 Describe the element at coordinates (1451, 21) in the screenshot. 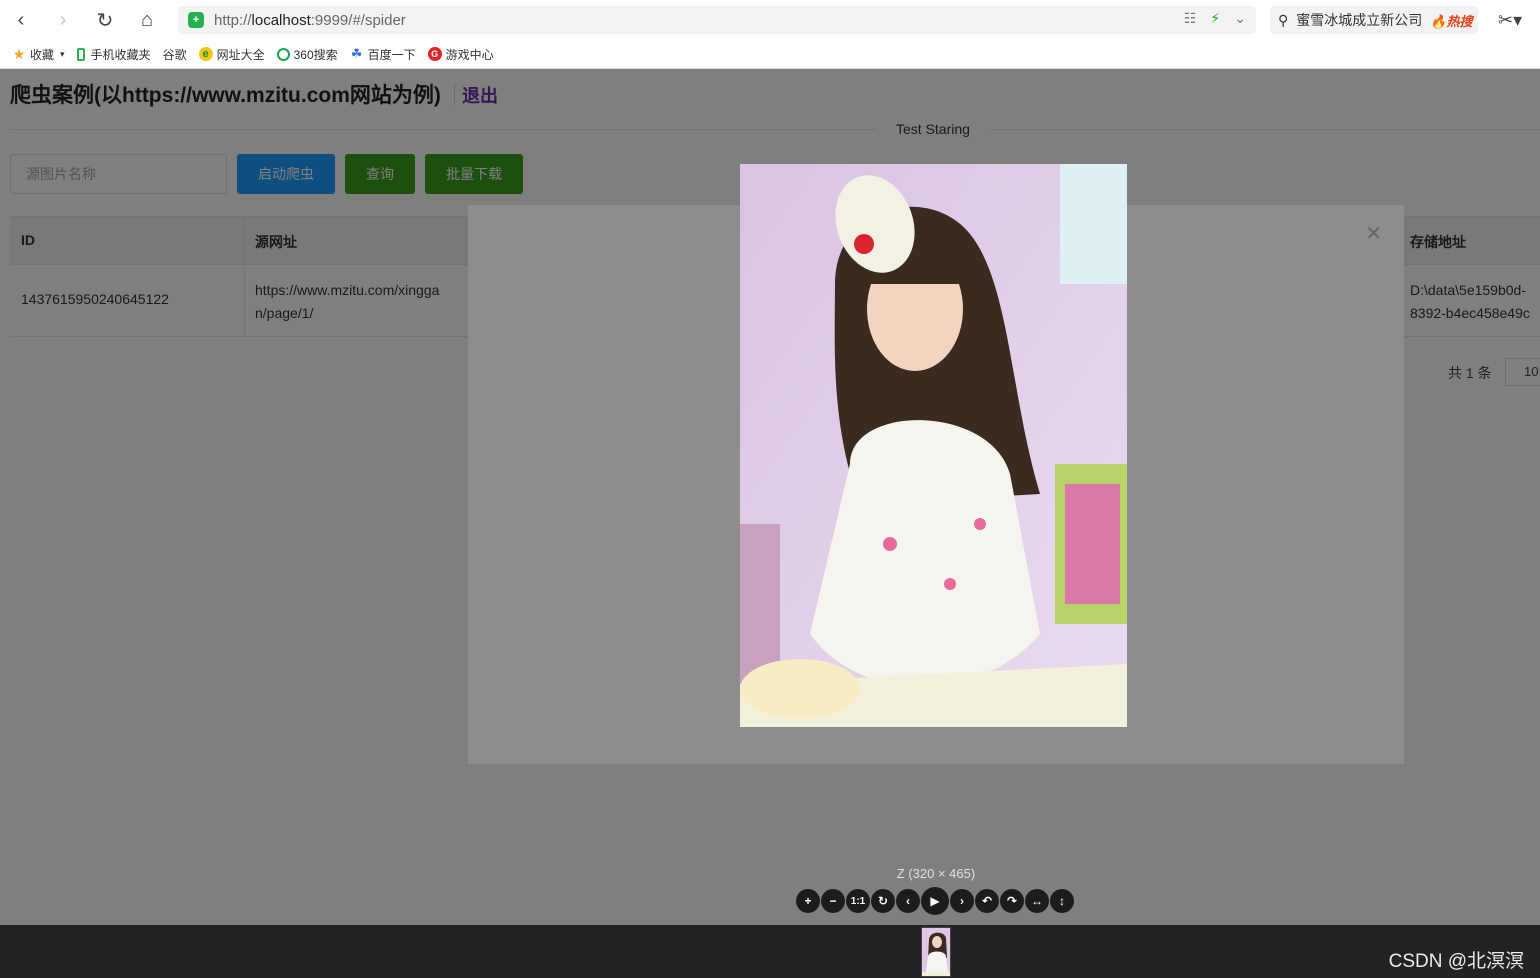

I see `hot-search-badge: 🔥热搜` at that location.